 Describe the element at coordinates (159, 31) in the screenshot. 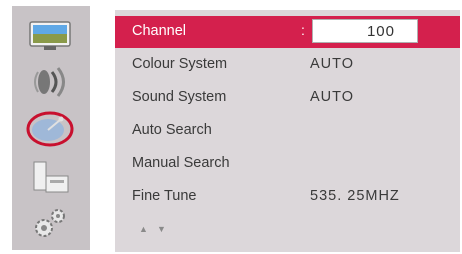

I see `channel-label: Channel` at that location.